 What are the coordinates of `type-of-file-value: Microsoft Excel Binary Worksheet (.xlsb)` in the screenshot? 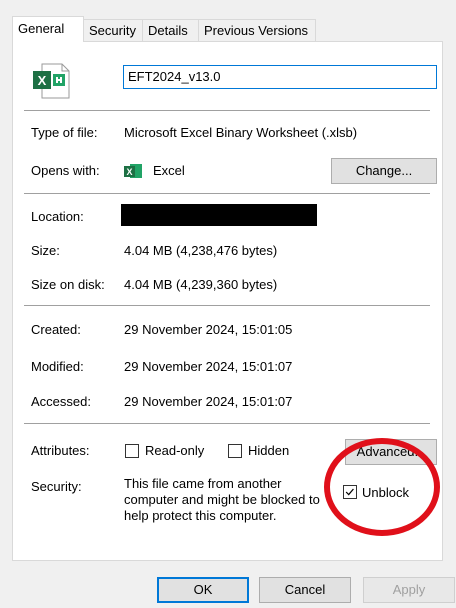 It's located at (241, 132).